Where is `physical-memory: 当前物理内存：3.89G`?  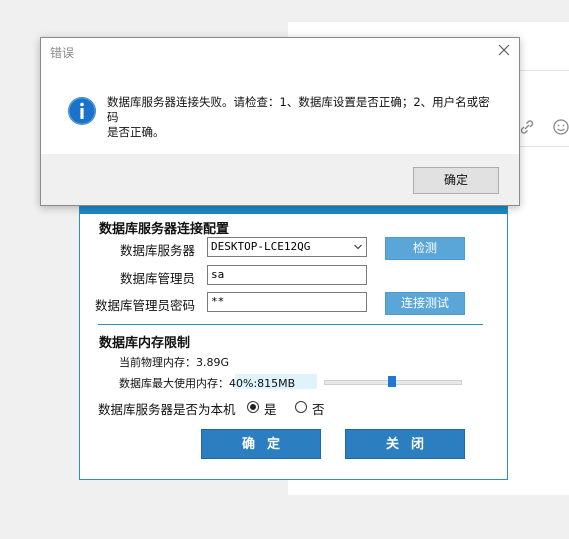 physical-memory: 当前物理内存：3.89G is located at coordinates (174, 362).